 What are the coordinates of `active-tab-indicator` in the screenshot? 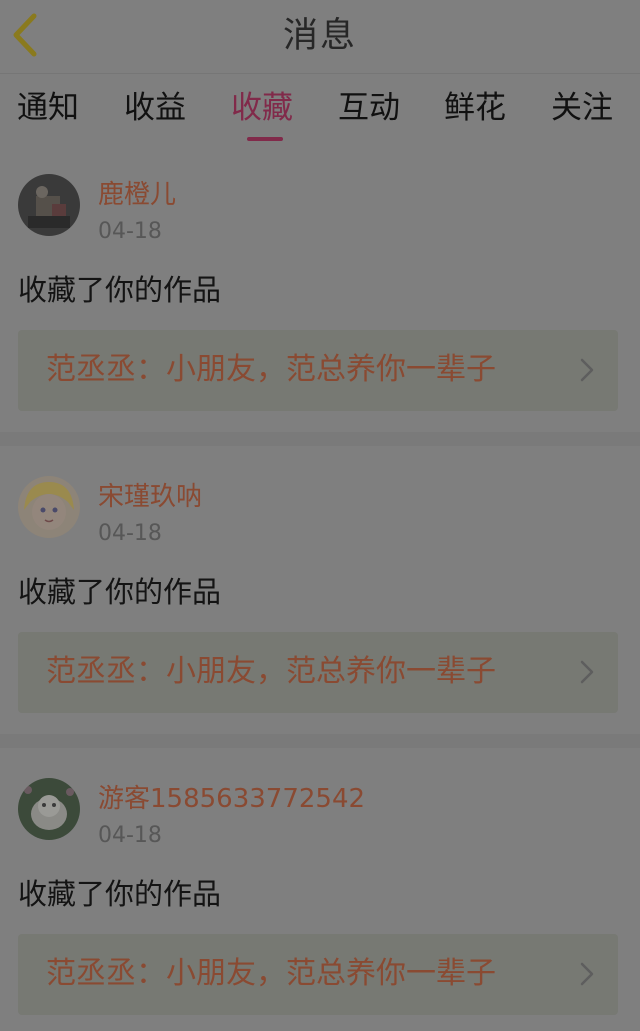 It's located at (265, 139).